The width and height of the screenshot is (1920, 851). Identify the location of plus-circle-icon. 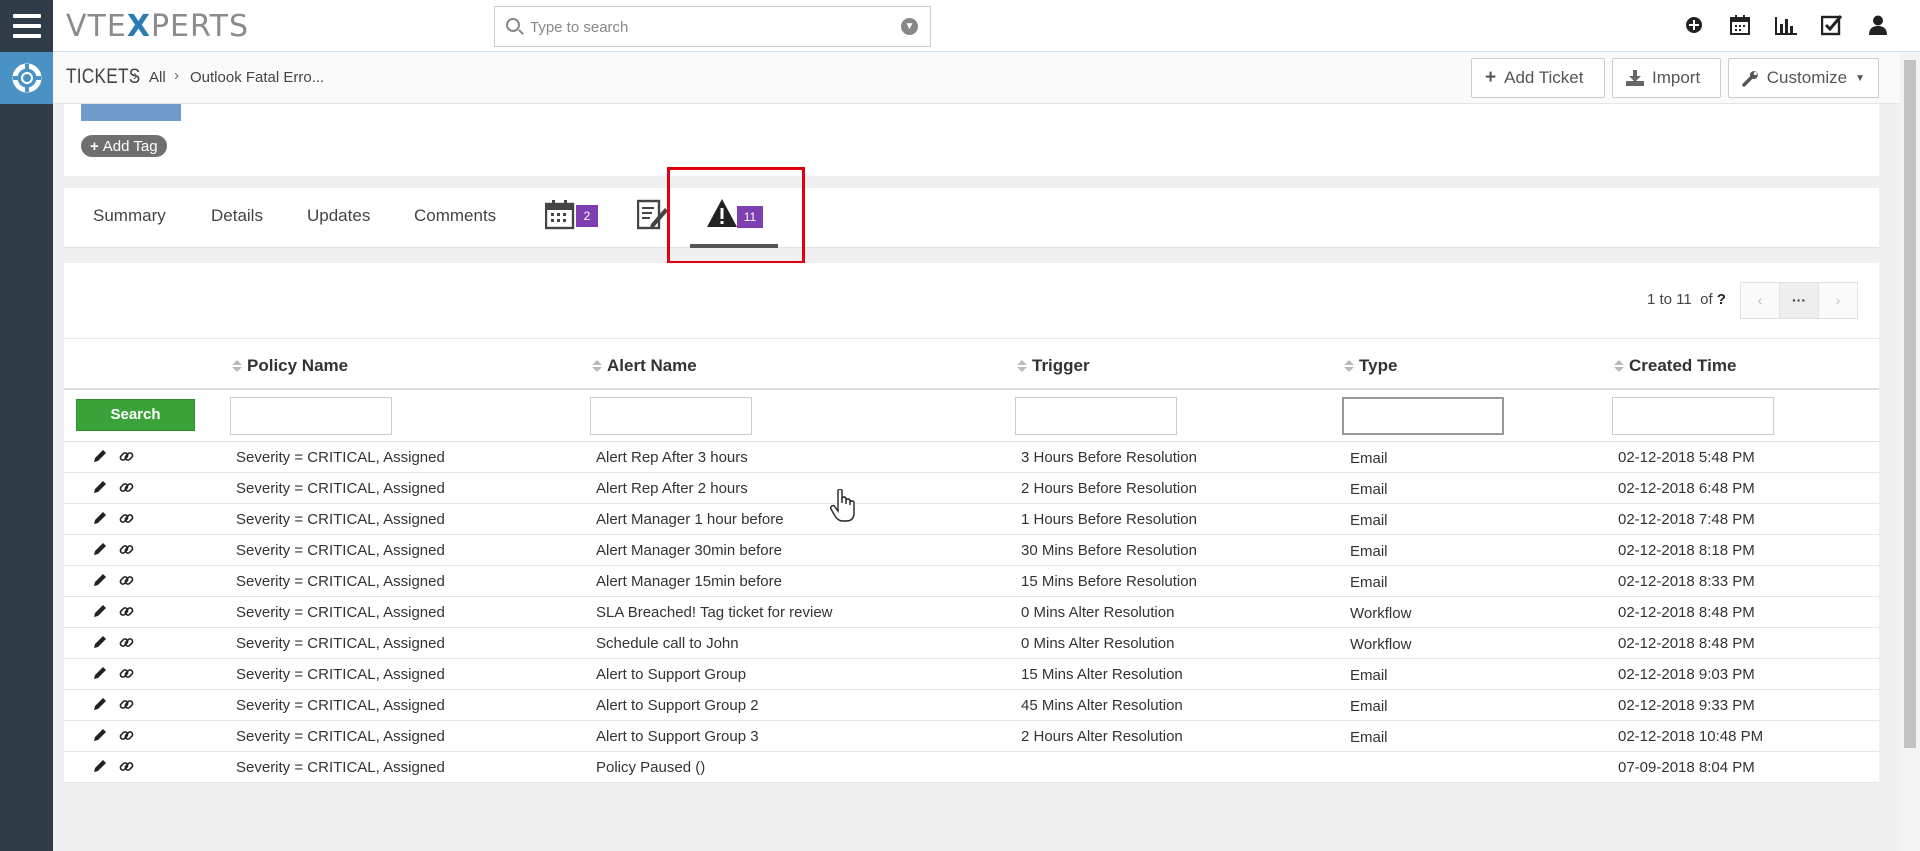
(1694, 25).